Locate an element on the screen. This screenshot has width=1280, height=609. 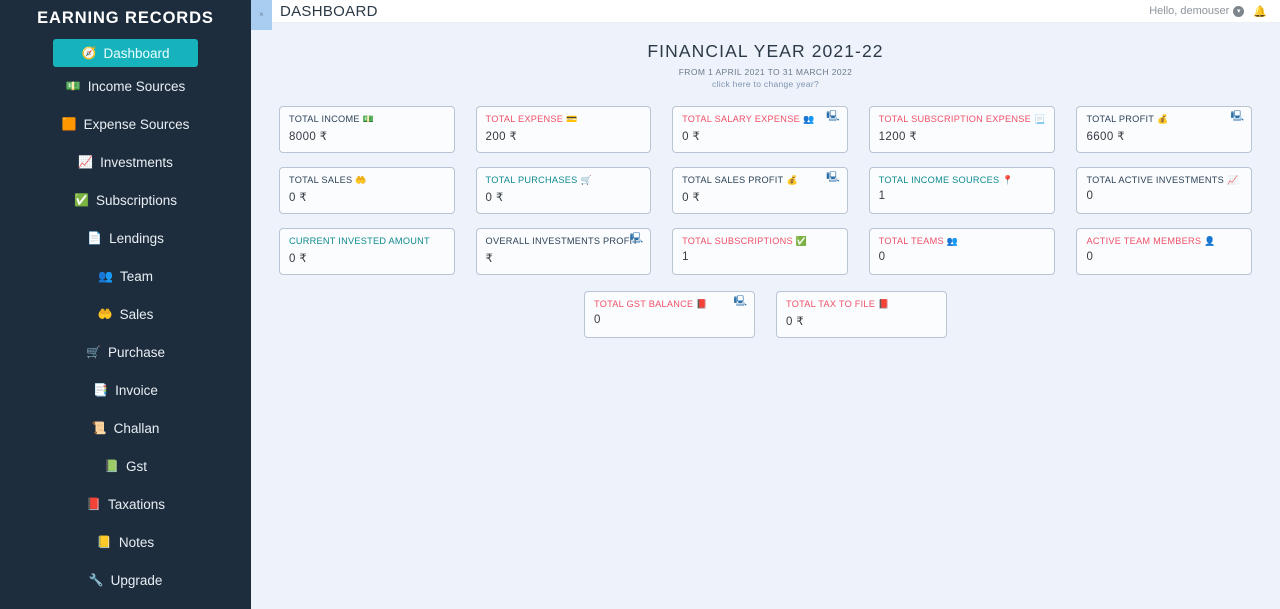
sidebar-item-label: Gst is located at coordinates (136, 466).